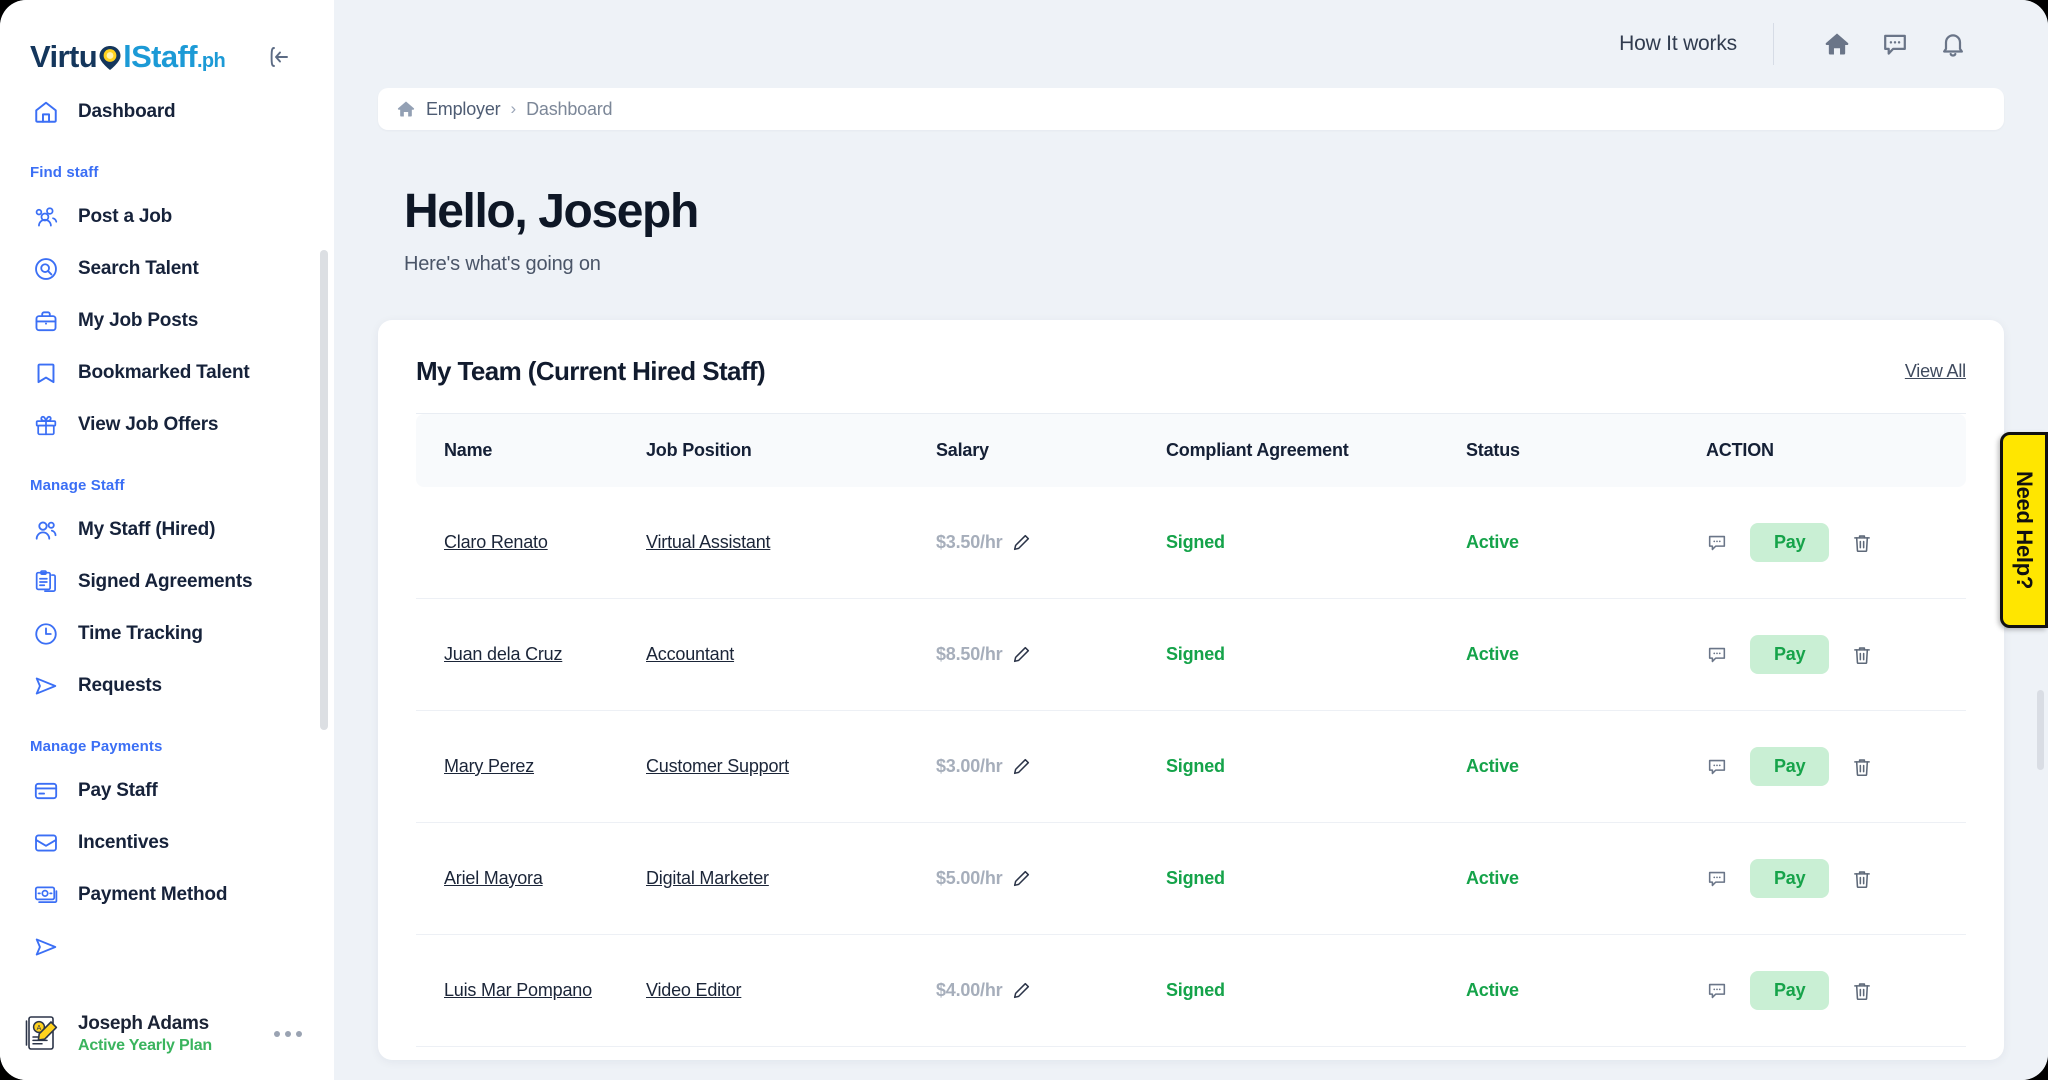  What do you see at coordinates (503, 654) in the screenshot?
I see `staff-name-link: Juan dela Cruz` at bounding box center [503, 654].